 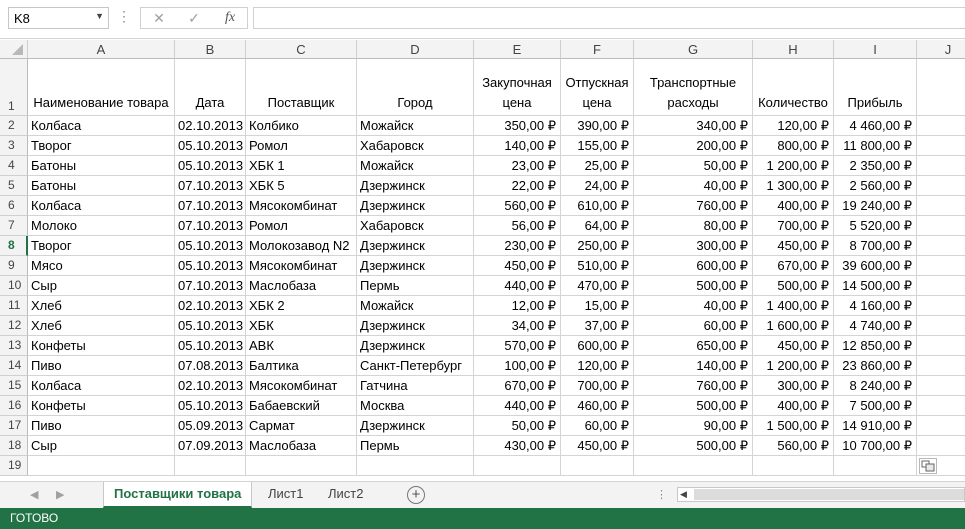 What do you see at coordinates (875, 426) in the screenshot?
I see `table-cell: 14 910,00 ₽` at bounding box center [875, 426].